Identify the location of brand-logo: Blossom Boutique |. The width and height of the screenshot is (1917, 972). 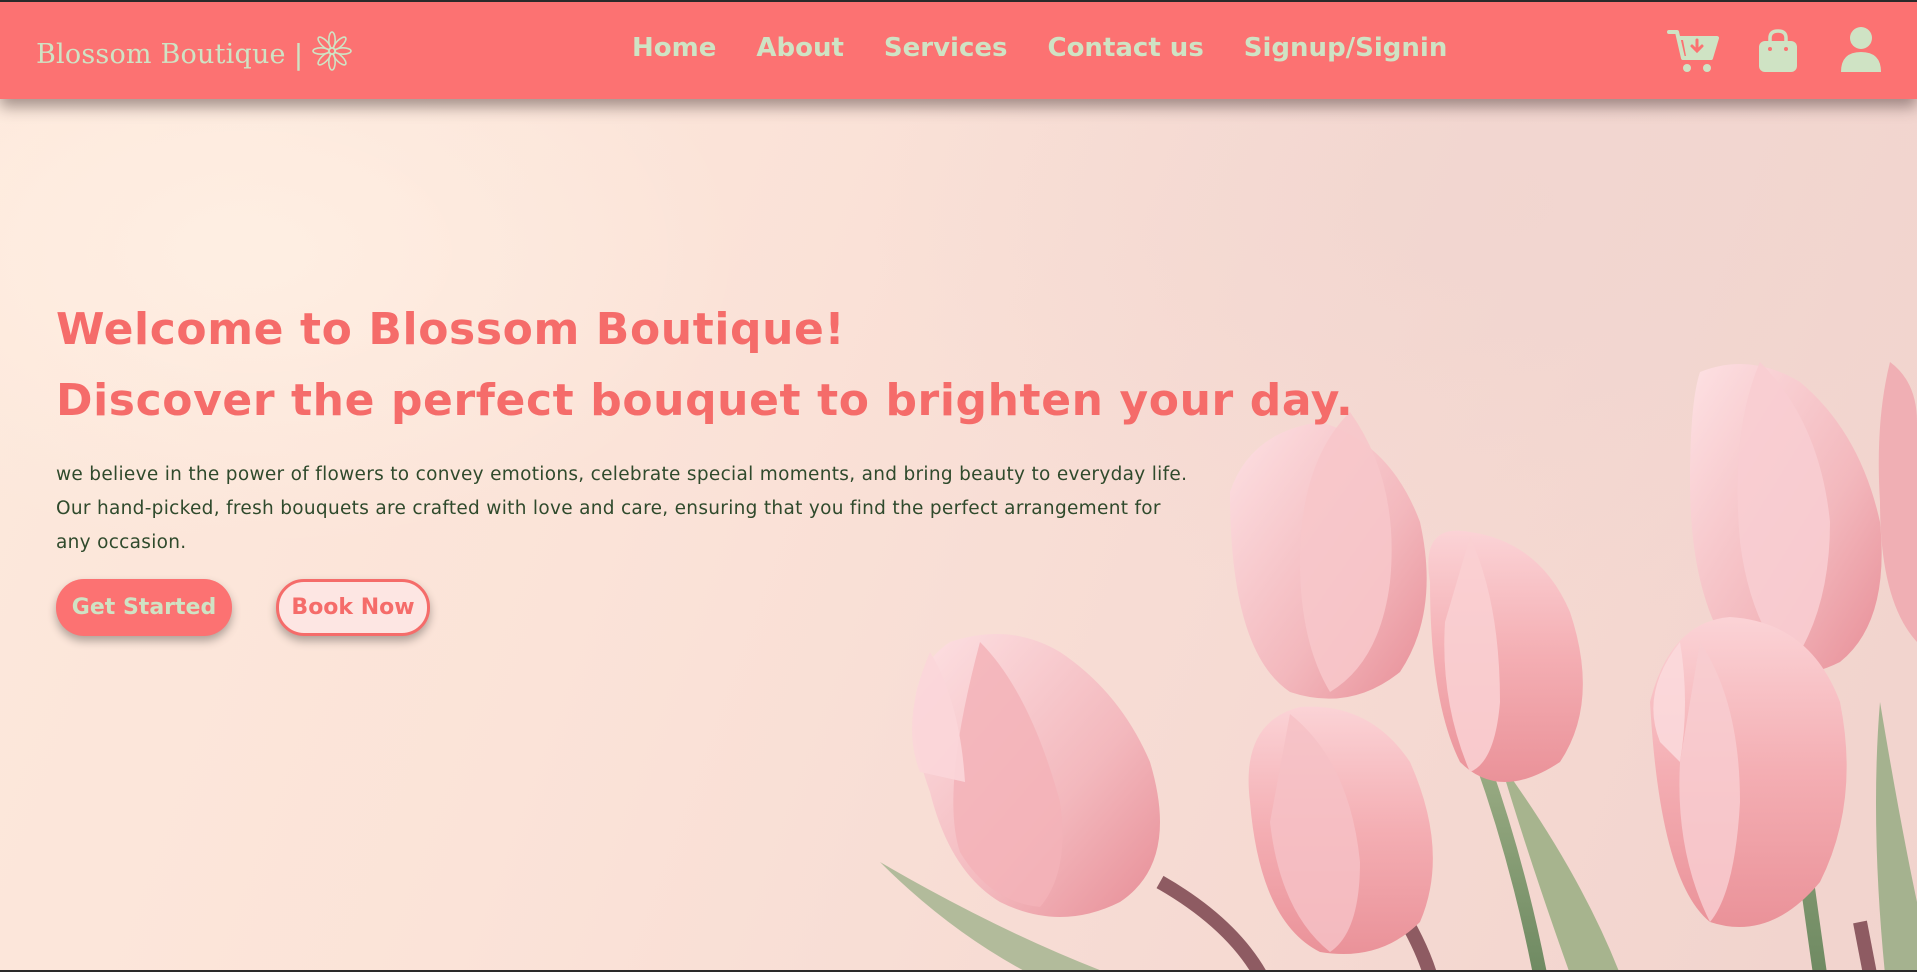
(194, 54).